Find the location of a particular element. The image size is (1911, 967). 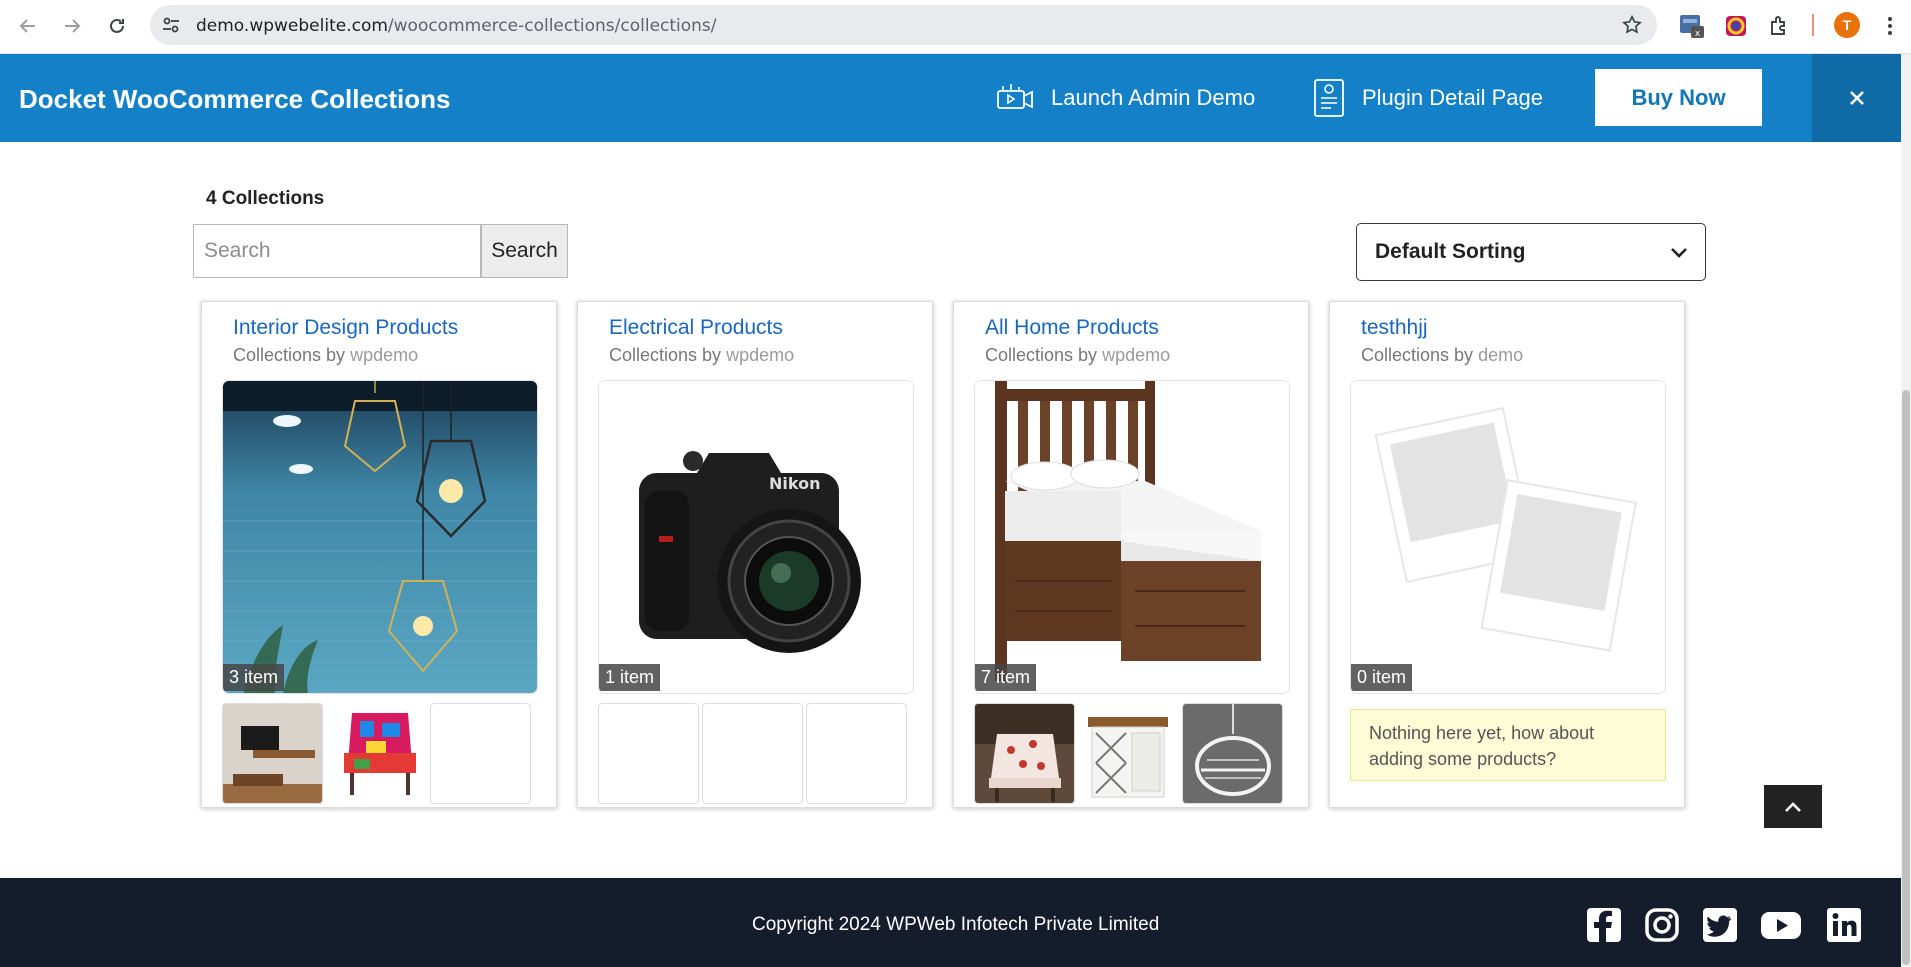

collection-byline: Collections by demo is located at coordinates (1442, 355).